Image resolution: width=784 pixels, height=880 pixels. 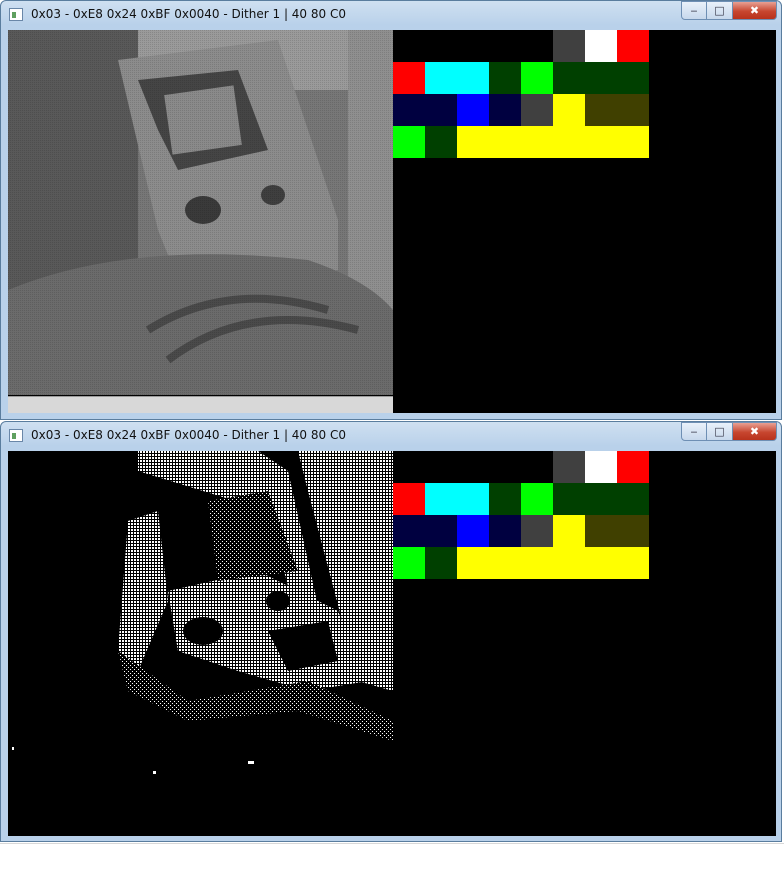 What do you see at coordinates (200, 404) in the screenshot?
I see `horizontal-scrollbar` at bounding box center [200, 404].